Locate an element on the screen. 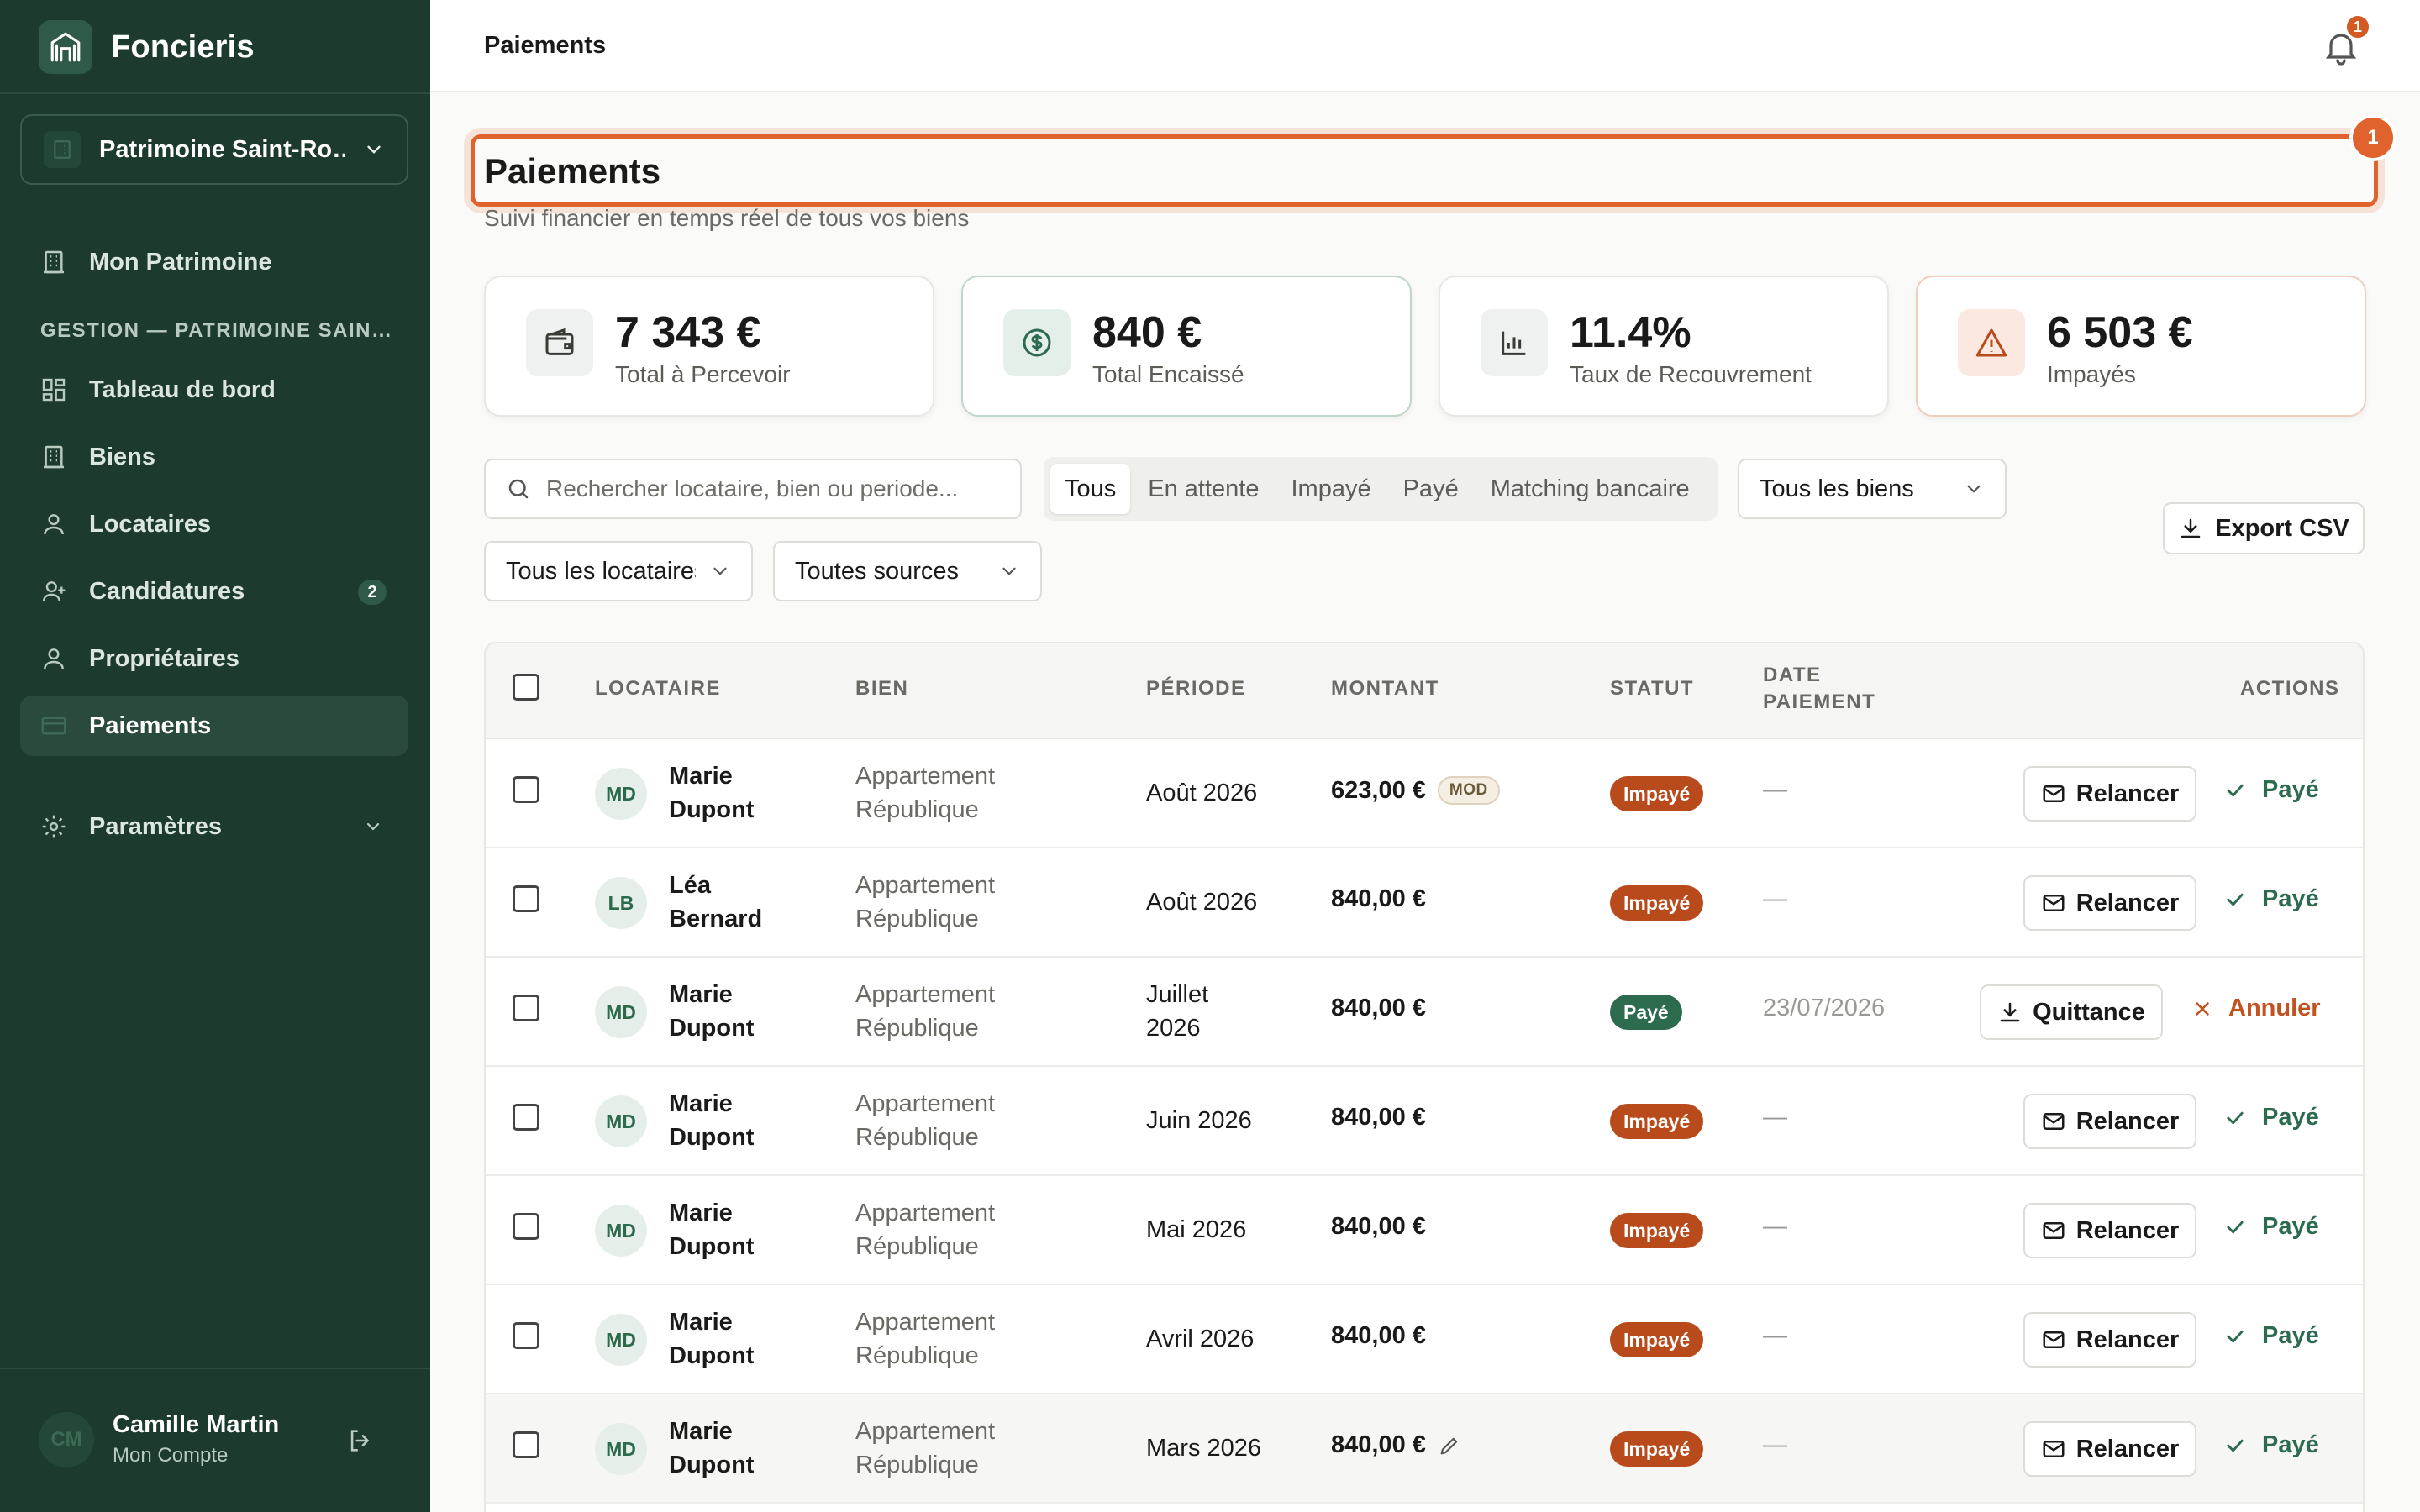 This screenshot has width=2420, height=1512. button-label: Relancer is located at coordinates (2127, 1230).